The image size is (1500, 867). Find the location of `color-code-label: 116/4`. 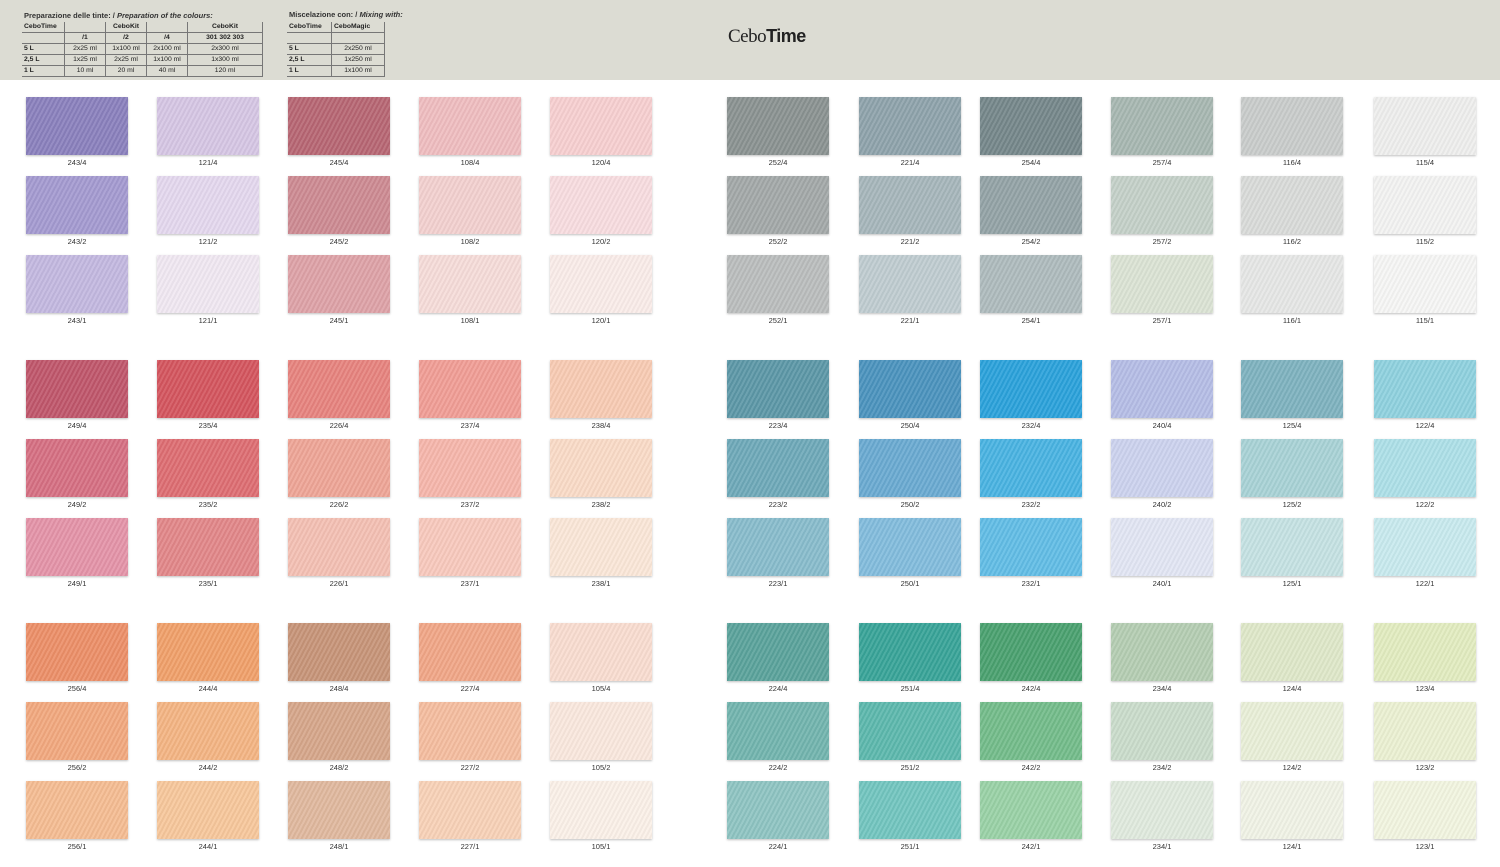

color-code-label: 116/4 is located at coordinates (1292, 162).